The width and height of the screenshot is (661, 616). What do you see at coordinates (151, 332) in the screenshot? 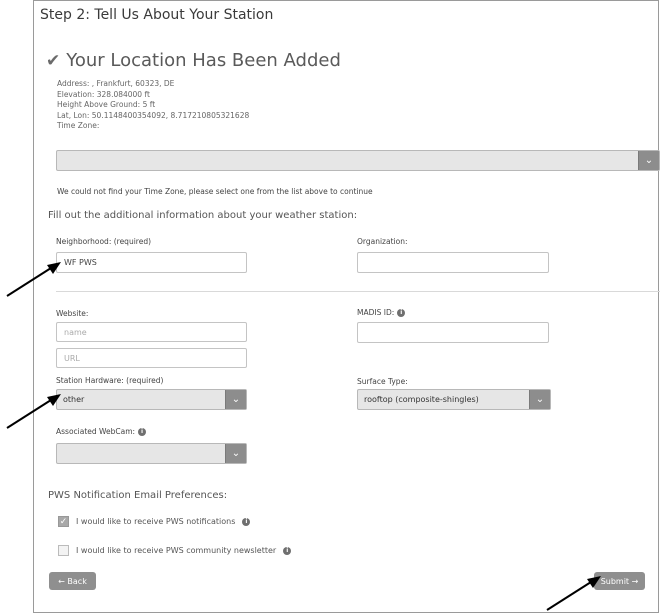
I see `website-name-input: name` at bounding box center [151, 332].